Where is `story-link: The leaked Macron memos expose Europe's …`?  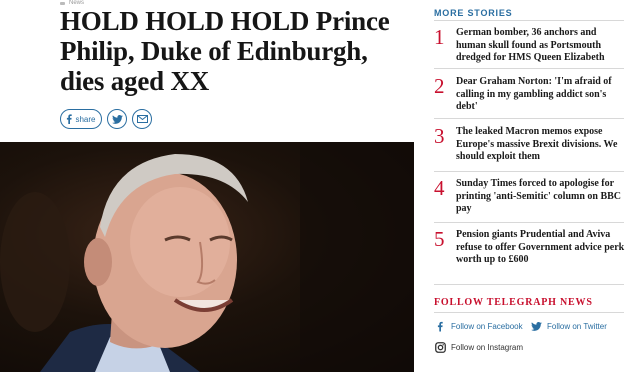 story-link: The leaked Macron memos expose Europe's … is located at coordinates (541, 145).